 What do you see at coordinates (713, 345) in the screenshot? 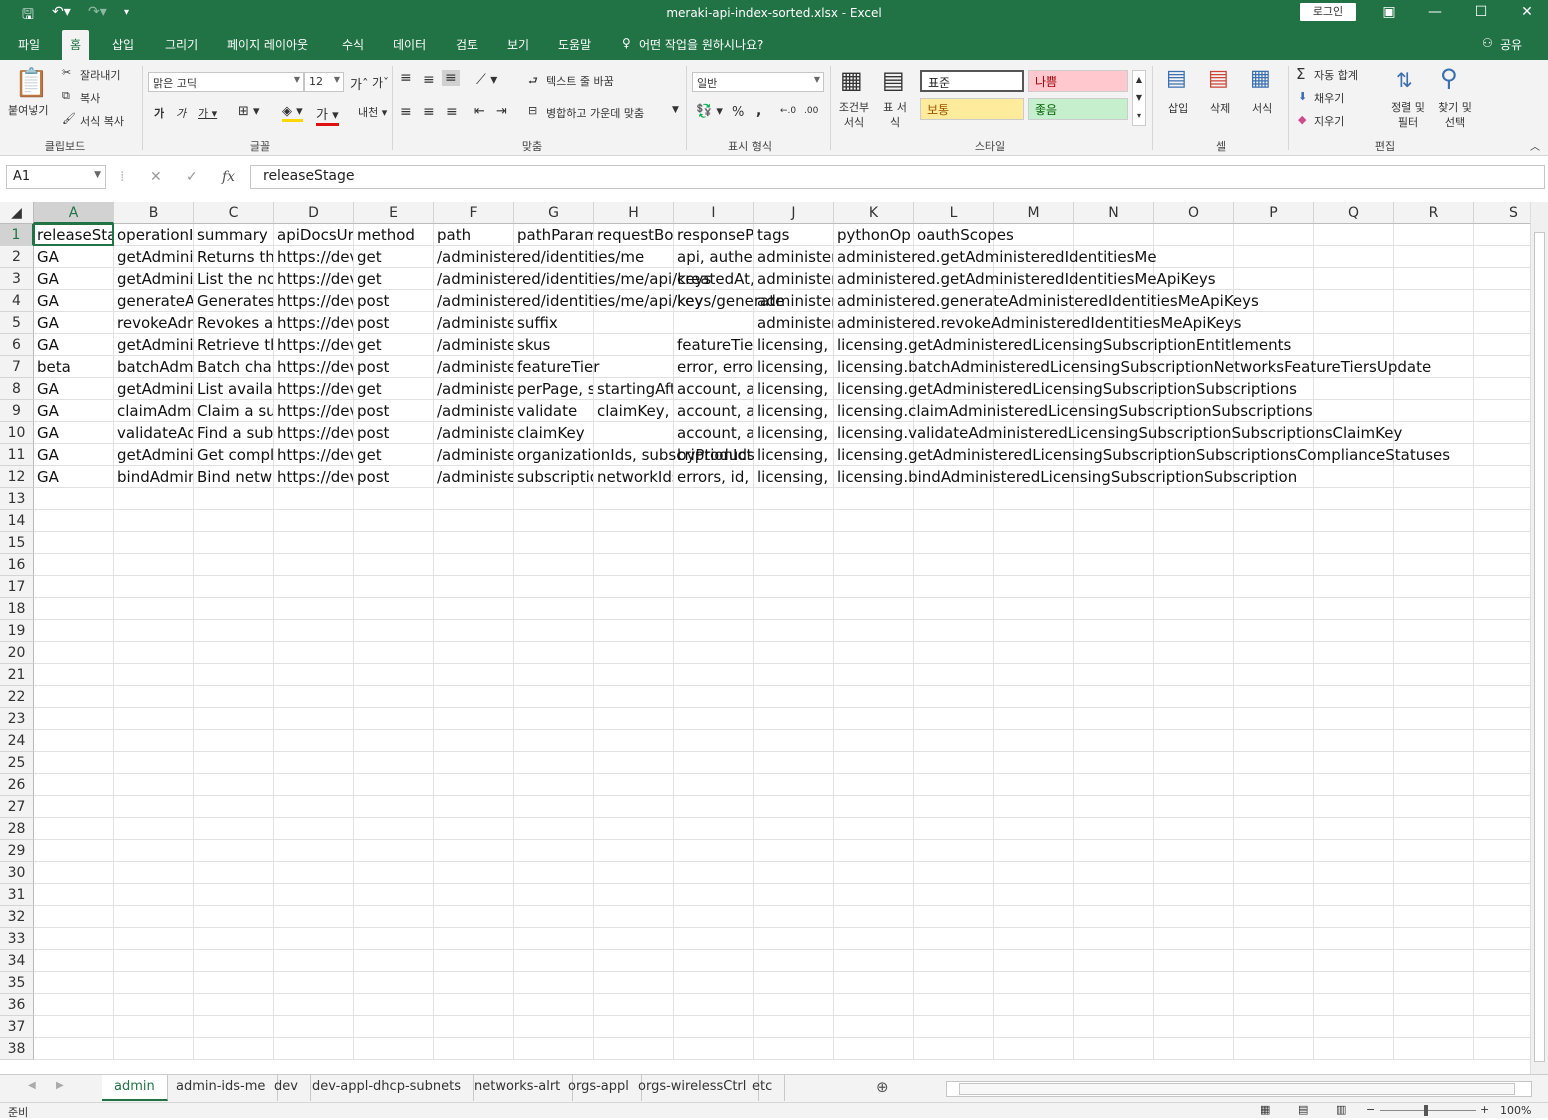
I see `cell-i6: featureTier` at bounding box center [713, 345].